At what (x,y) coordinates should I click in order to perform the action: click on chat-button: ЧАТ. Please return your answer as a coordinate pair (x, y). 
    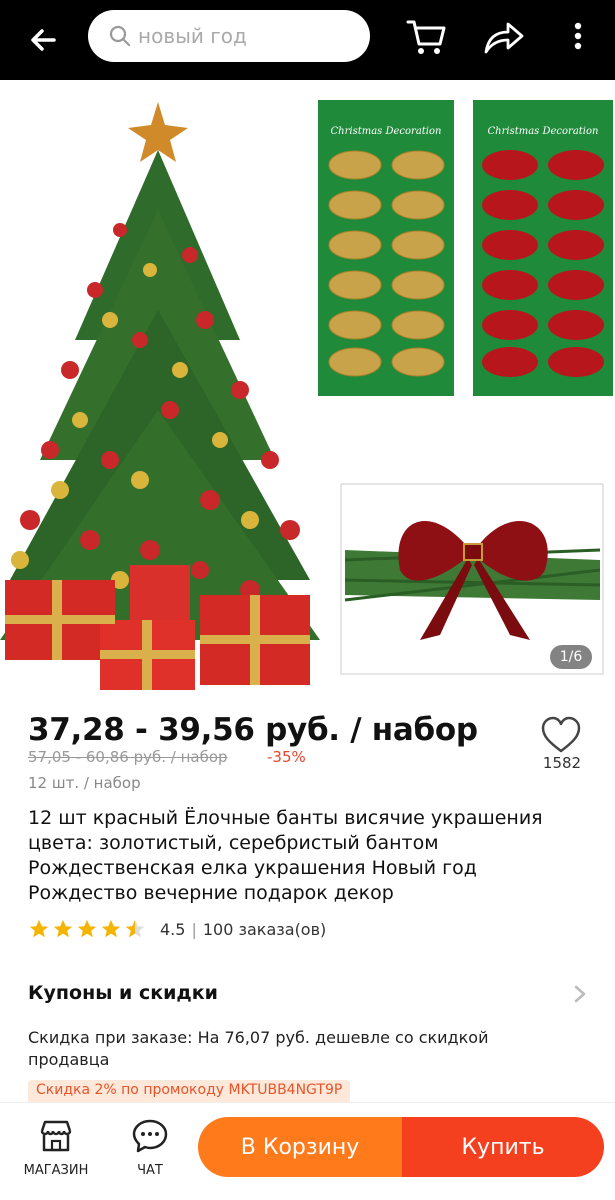
    Looking at the image, I should click on (150, 1151).